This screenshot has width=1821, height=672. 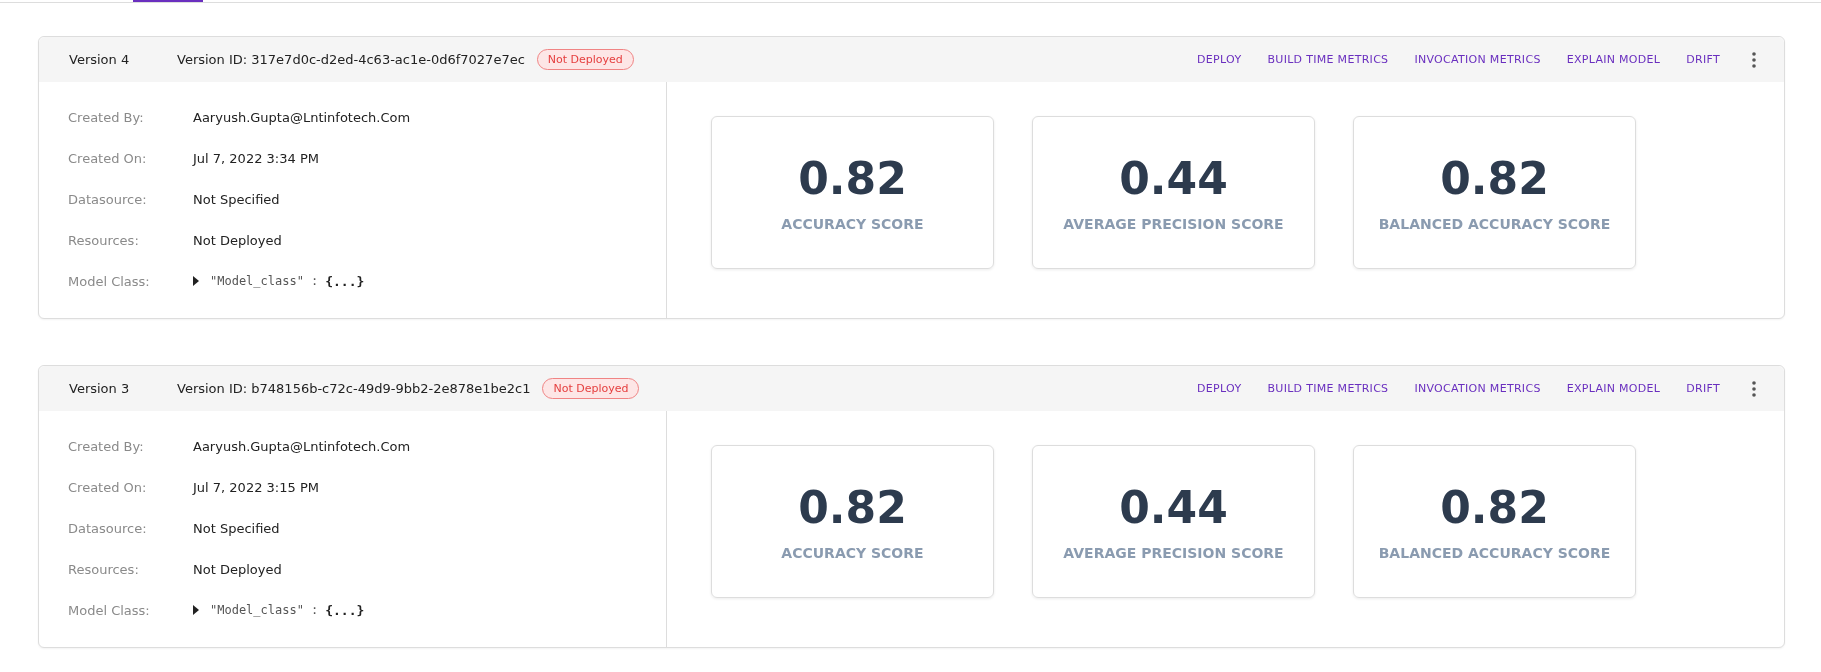 What do you see at coordinates (256, 487) in the screenshot?
I see `field-value: Jul 7, 2022 3:15 PM` at bounding box center [256, 487].